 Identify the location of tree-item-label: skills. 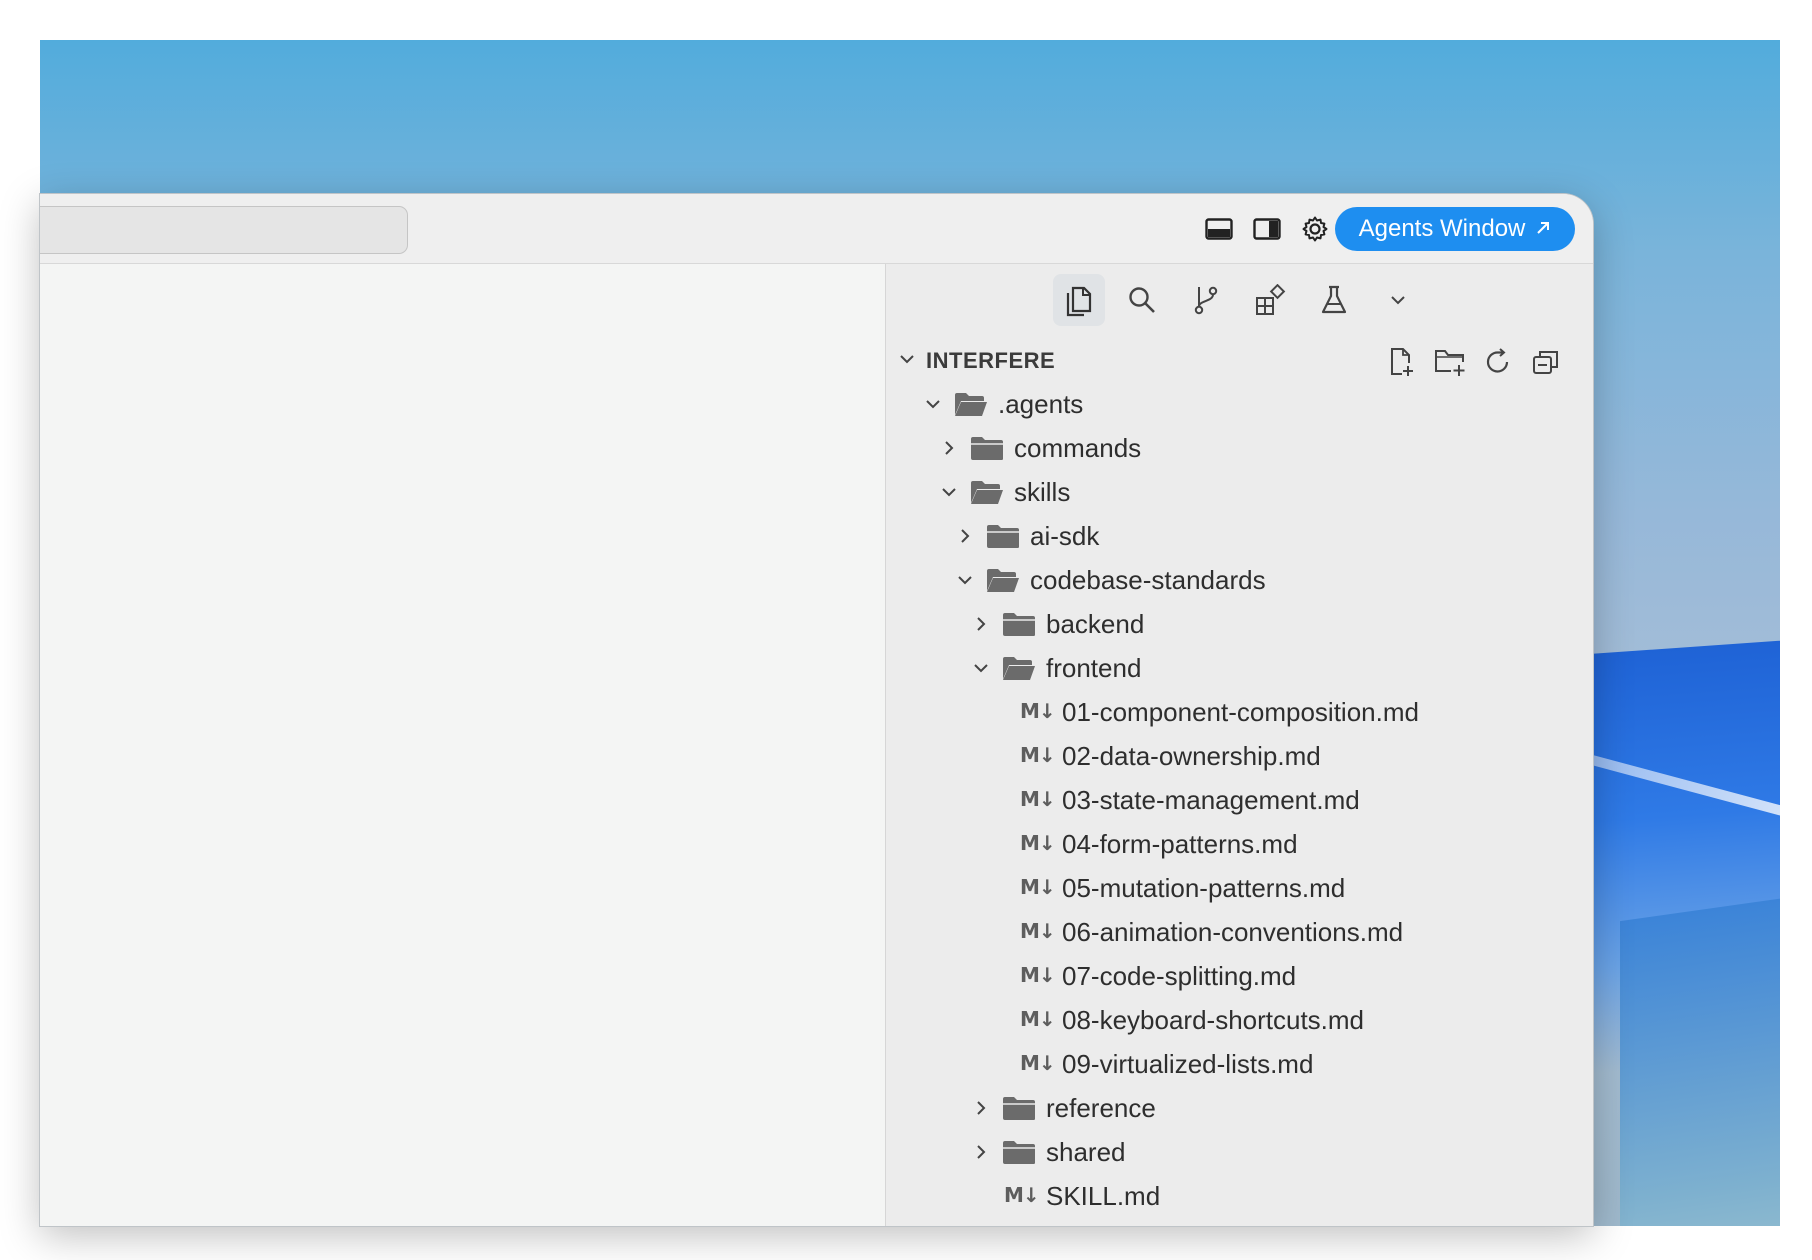
(1042, 492).